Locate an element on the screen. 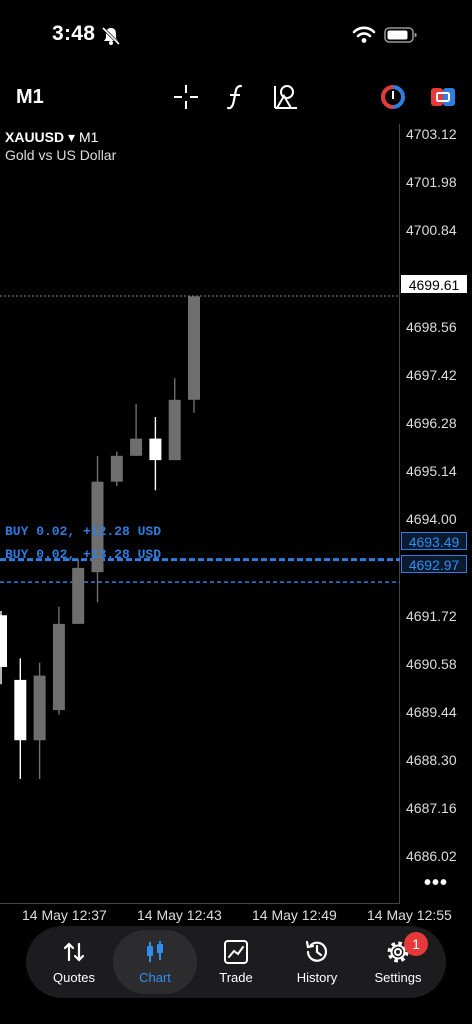 This screenshot has height=1024, width=472. chevron-down-icon: ▾ is located at coordinates (72, 137).